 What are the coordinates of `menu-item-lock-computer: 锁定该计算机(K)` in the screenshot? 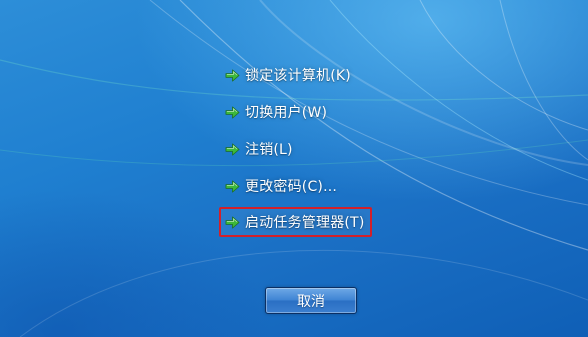 It's located at (289, 75).